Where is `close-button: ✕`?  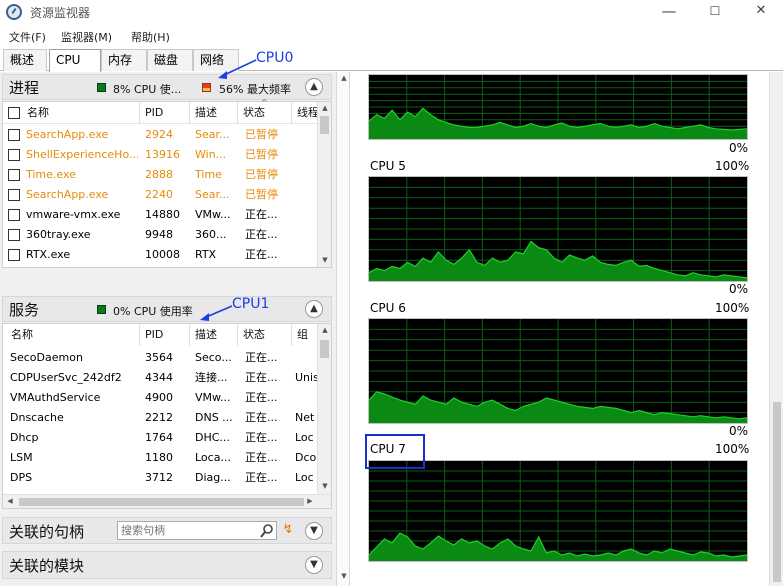 close-button: ✕ is located at coordinates (760, 12).